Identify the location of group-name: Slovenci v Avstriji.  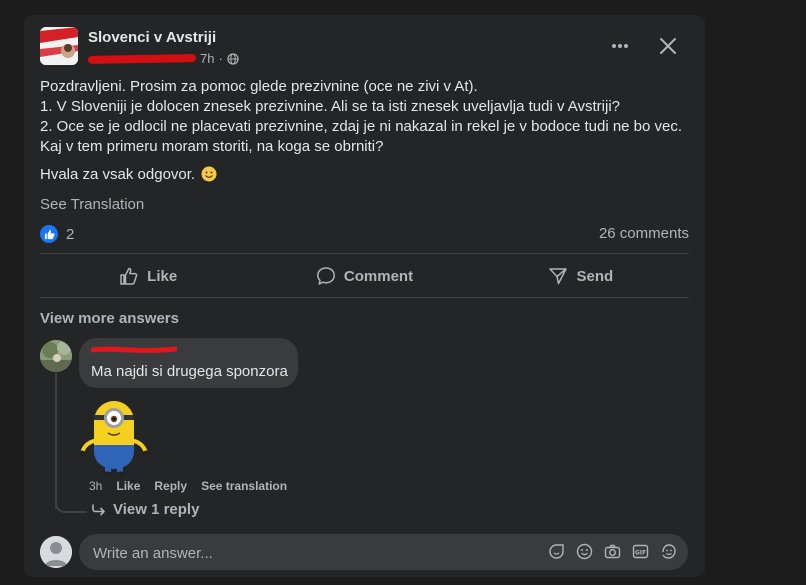
(152, 37).